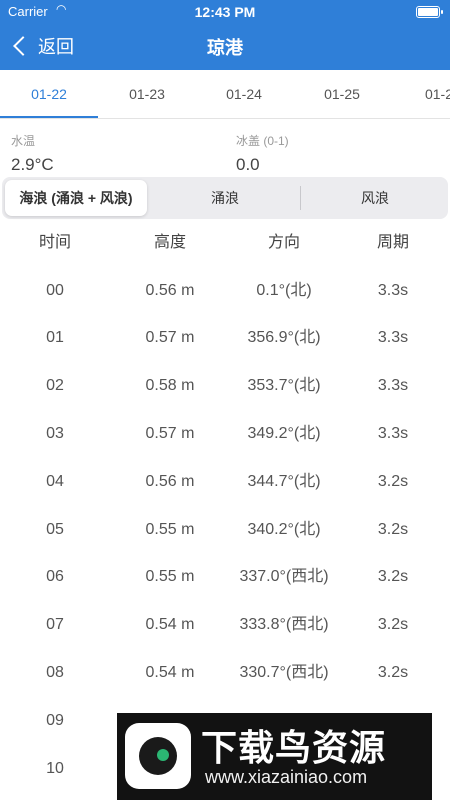 The image size is (450, 800). I want to click on cell-direction: 0.1°(北), so click(284, 290).